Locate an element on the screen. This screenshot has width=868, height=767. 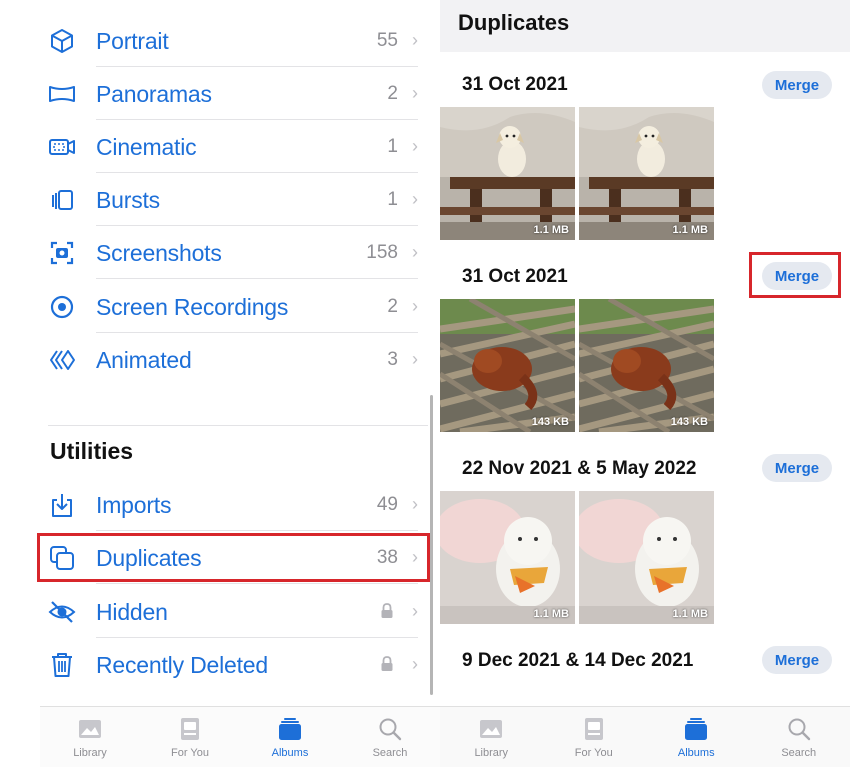
album-row-bursts: Bursts 1 › is located at coordinates (215, 199).